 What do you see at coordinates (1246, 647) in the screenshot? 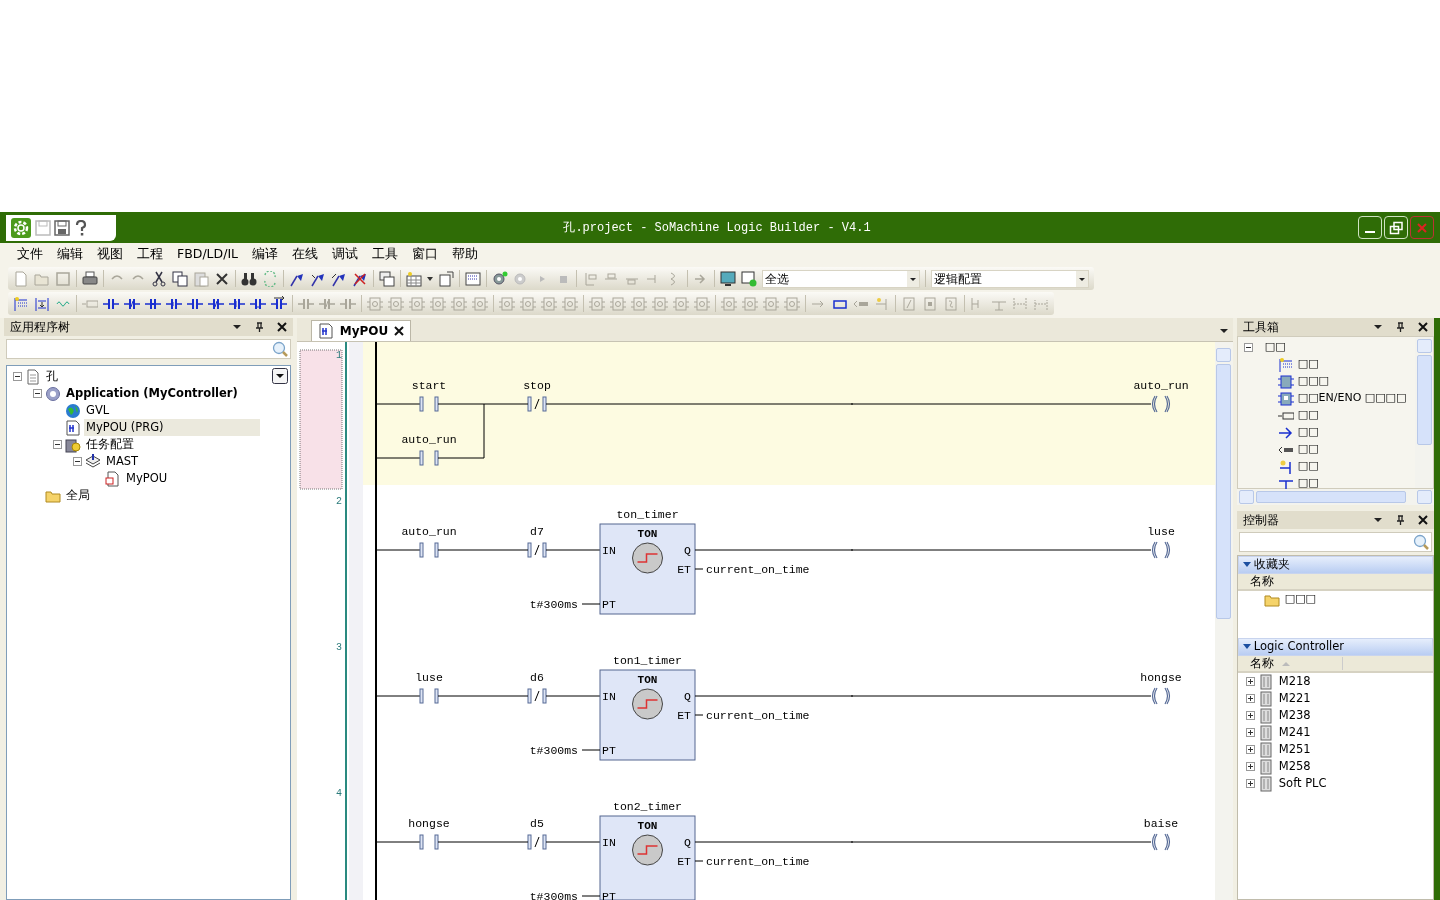
I see `collapse-arrow-icon` at bounding box center [1246, 647].